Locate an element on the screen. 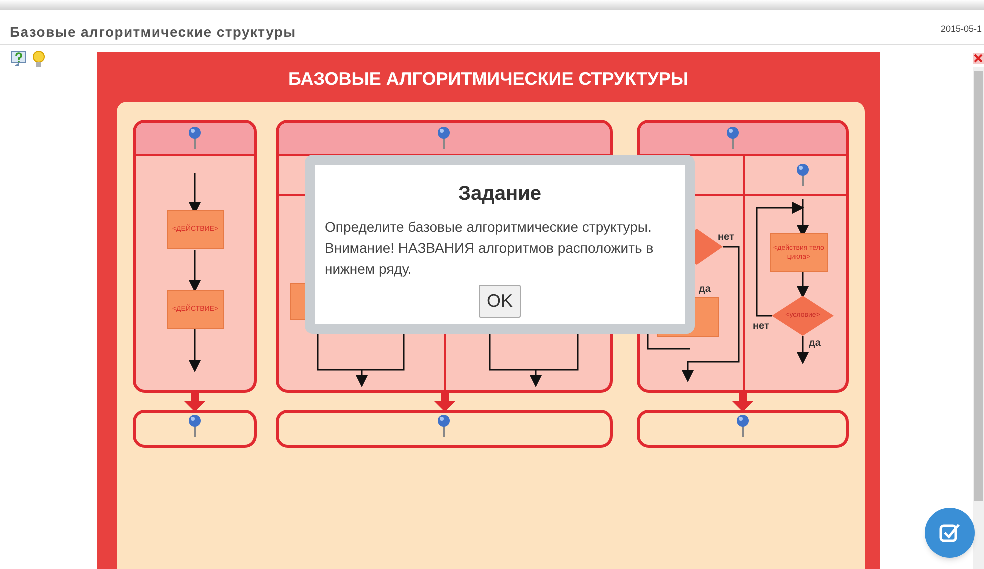 The height and width of the screenshot is (569, 984). date-label: 2015-05-1 is located at coordinates (961, 29).